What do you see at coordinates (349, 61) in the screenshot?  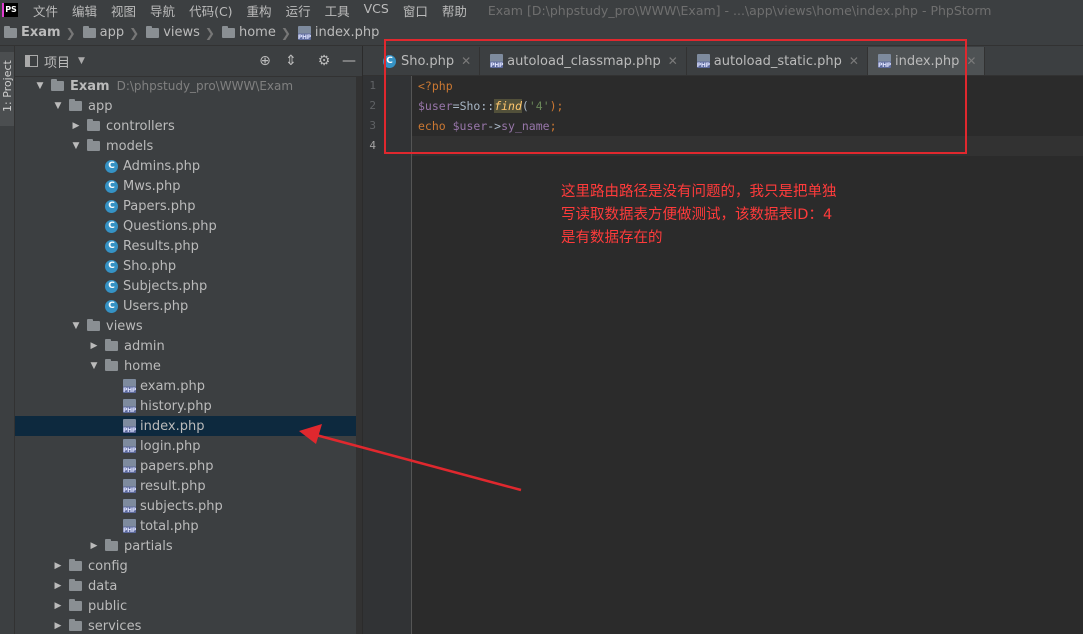 I see `hide-icon: —` at bounding box center [349, 61].